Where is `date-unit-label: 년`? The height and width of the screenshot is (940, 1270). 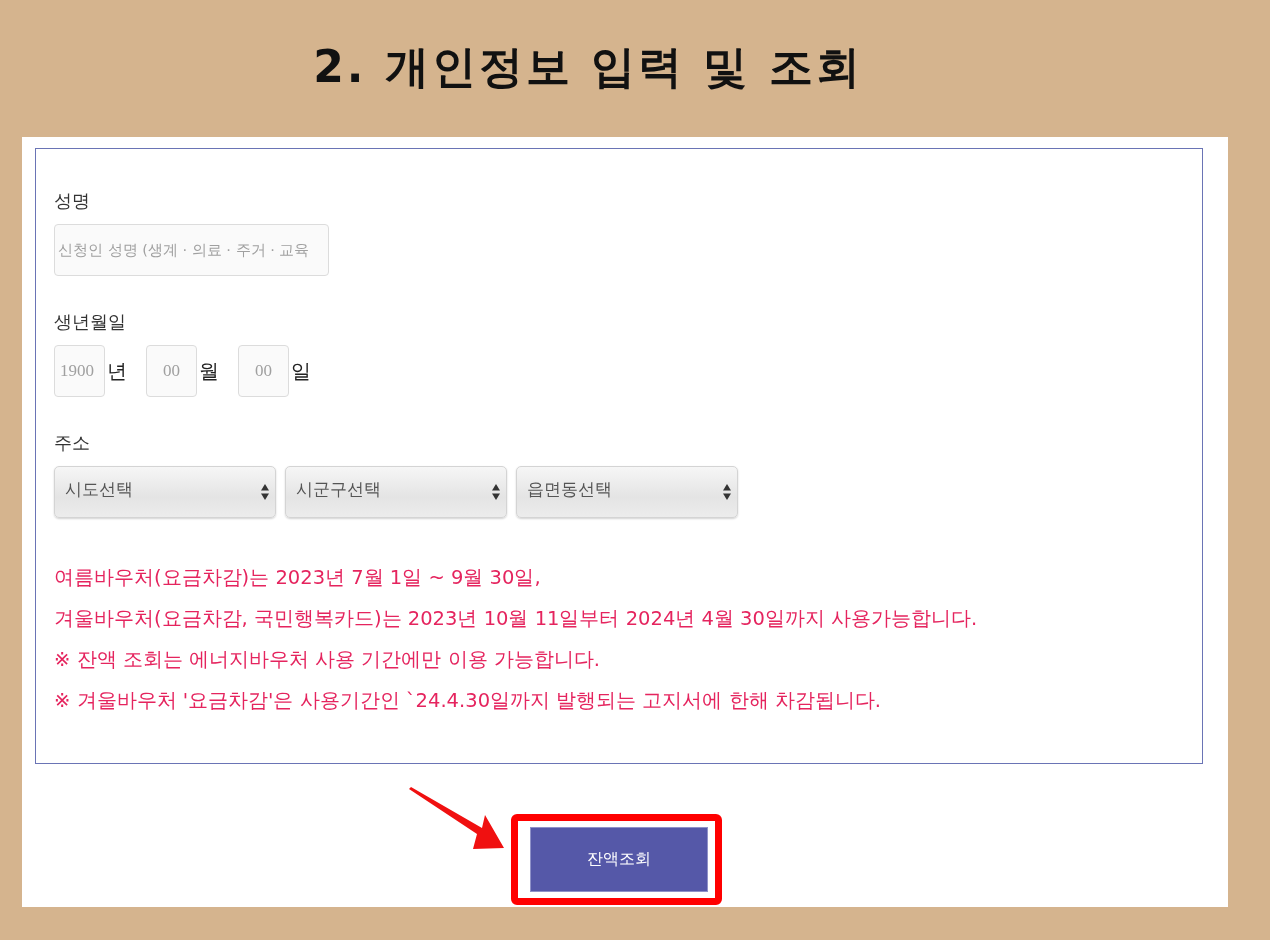
date-unit-label: 년 is located at coordinates (117, 371).